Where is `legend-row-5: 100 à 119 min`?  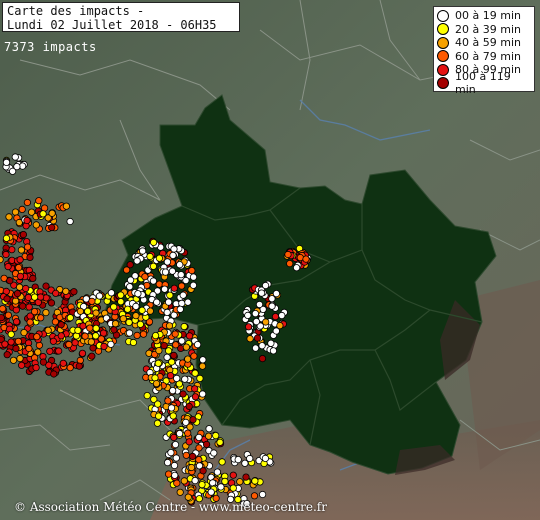
legend-row-5: 100 à 119 min is located at coordinates (484, 83).